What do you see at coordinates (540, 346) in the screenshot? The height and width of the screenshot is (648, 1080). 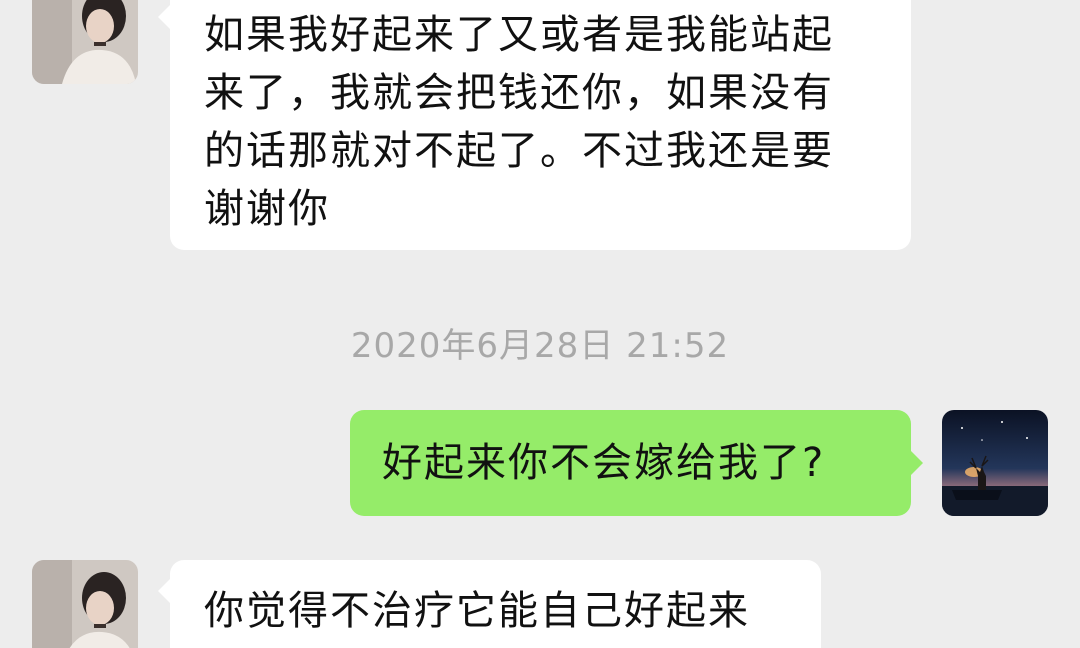 I see `message-timestamp: 2020年6月28日 21:52` at bounding box center [540, 346].